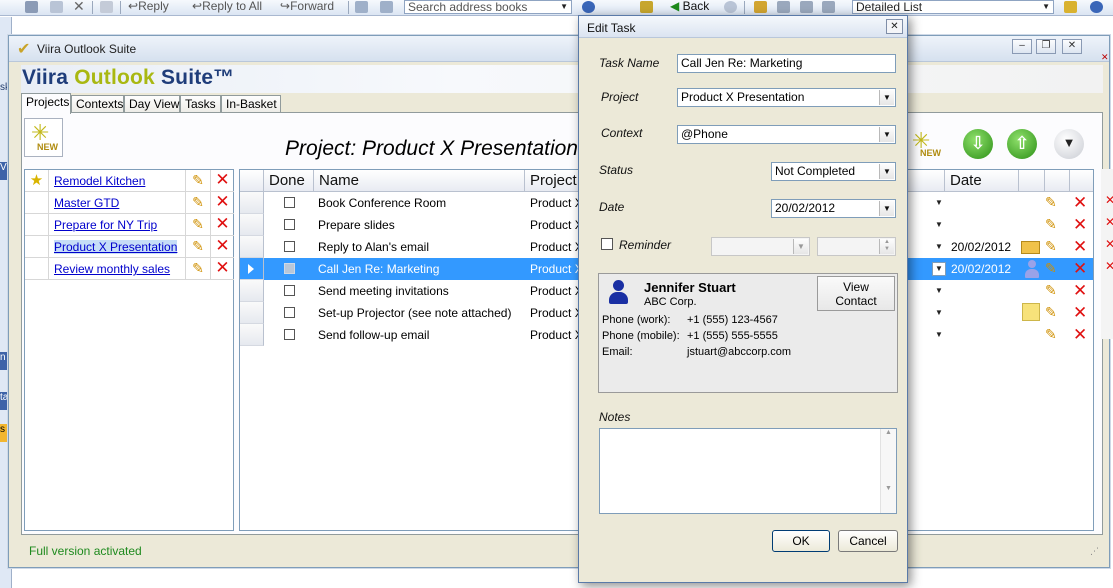  What do you see at coordinates (868, 541) in the screenshot?
I see `cancel-button: Cancel` at bounding box center [868, 541].